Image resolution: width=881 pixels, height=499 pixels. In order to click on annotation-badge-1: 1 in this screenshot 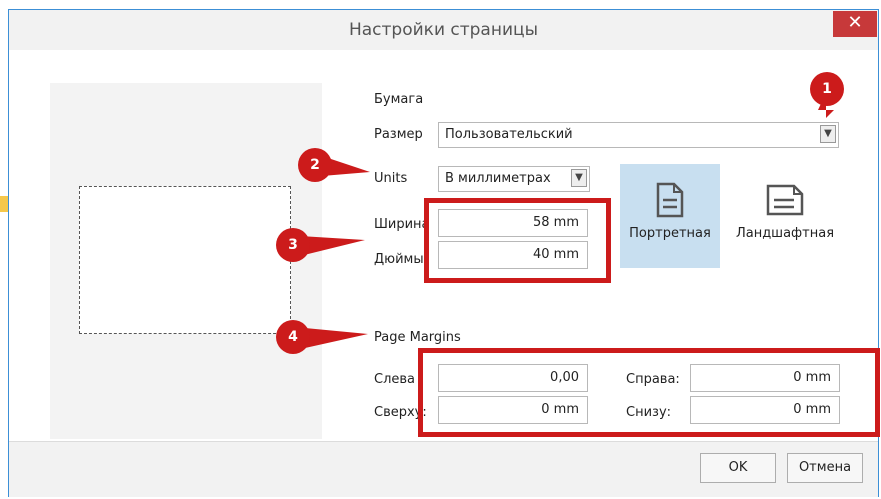, I will do `click(827, 89)`.